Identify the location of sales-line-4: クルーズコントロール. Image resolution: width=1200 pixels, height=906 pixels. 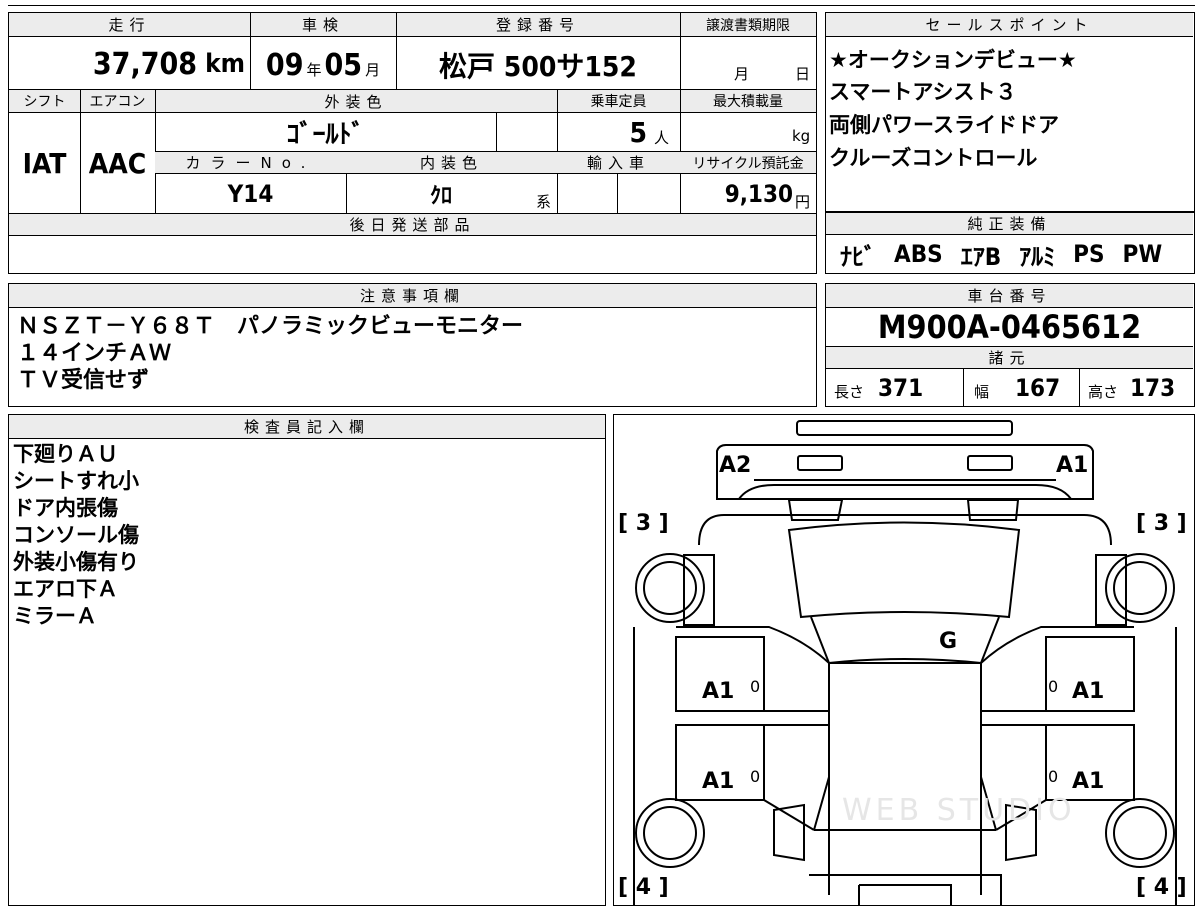
(933, 158).